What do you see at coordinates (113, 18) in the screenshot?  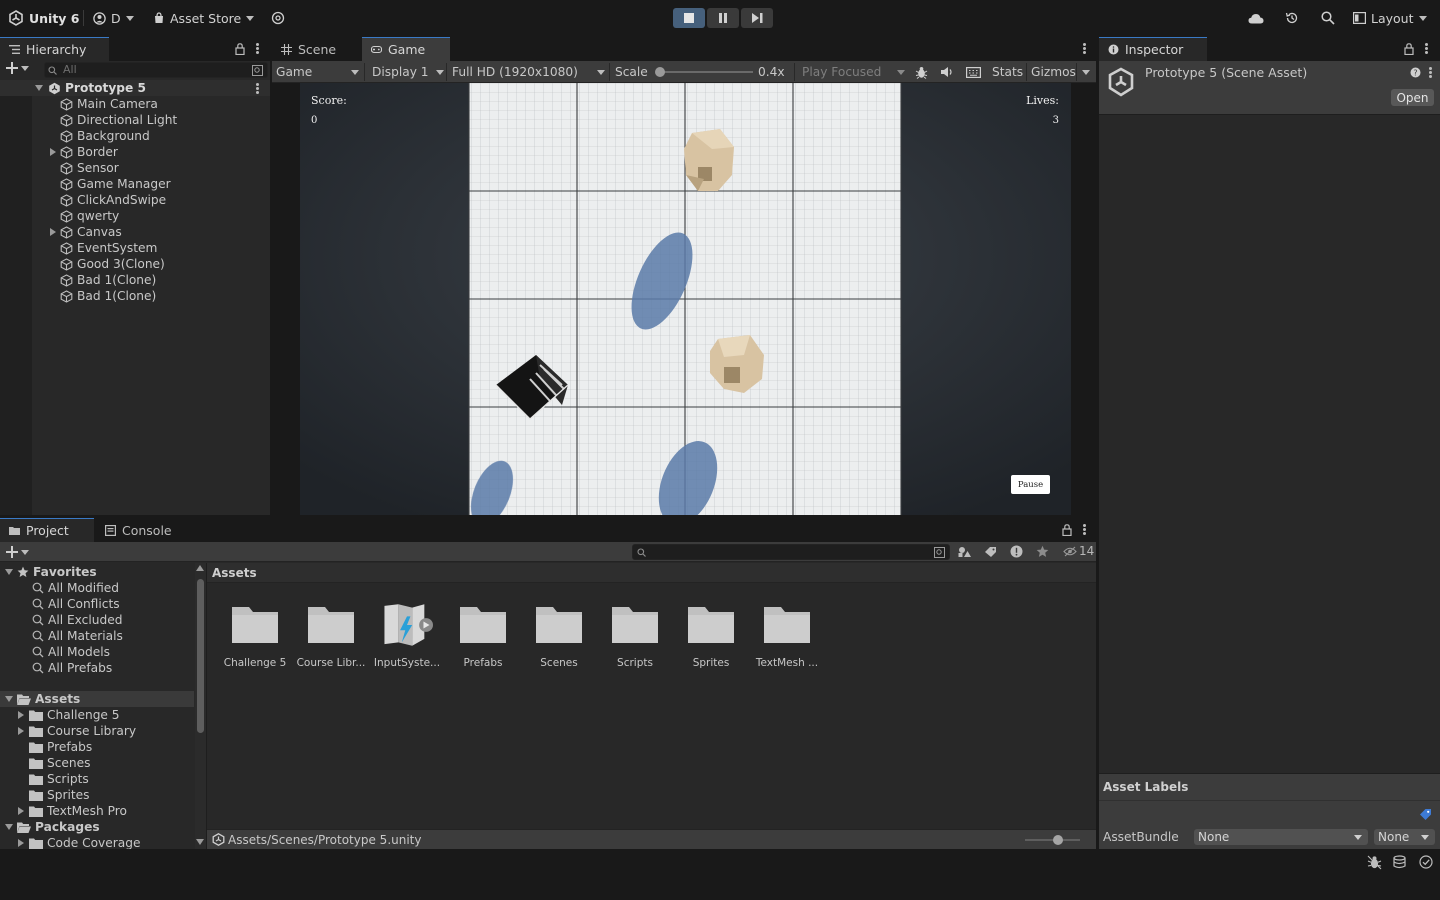 I see `account-dropdown: D` at bounding box center [113, 18].